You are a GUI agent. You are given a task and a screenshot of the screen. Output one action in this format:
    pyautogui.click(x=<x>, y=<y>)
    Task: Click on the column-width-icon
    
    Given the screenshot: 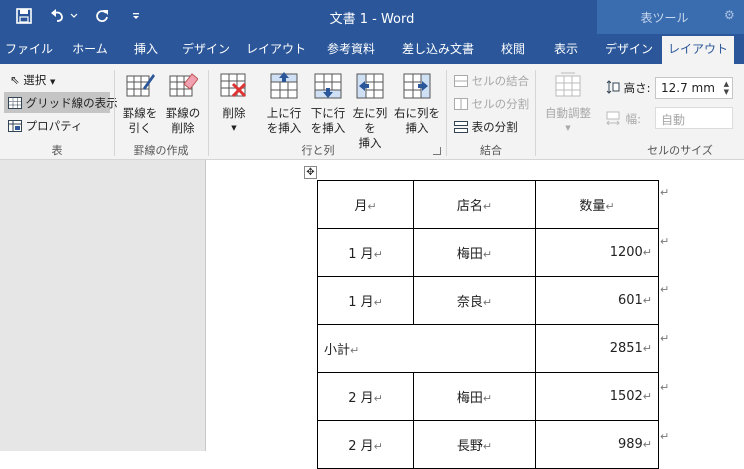 What is the action you would take?
    pyautogui.click(x=616, y=118)
    